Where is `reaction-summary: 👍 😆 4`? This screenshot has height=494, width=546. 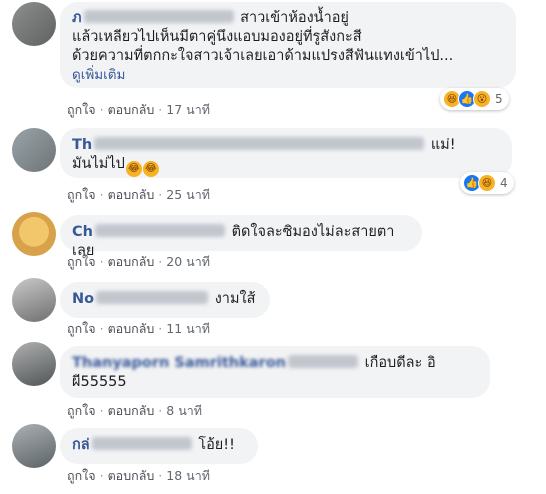
reaction-summary: 👍 😆 4 is located at coordinates (487, 183).